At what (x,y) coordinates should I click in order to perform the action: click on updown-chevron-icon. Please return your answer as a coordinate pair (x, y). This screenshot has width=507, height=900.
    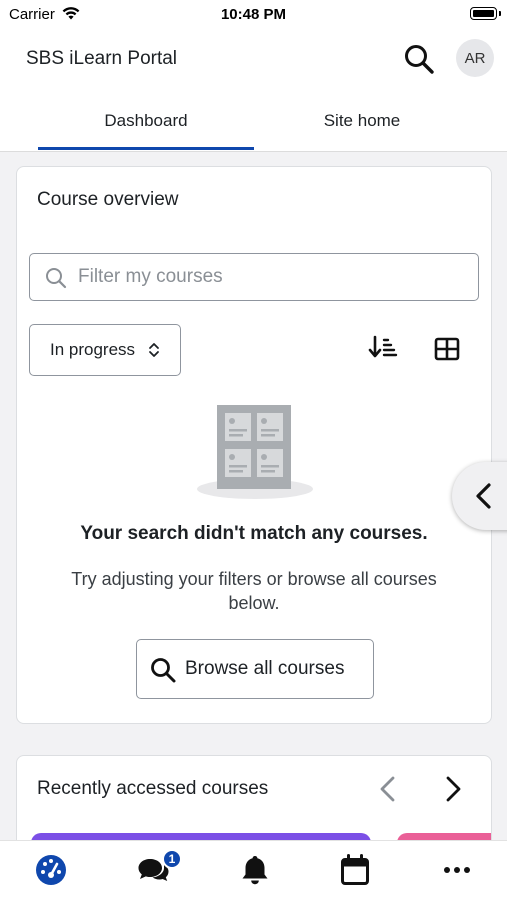
    Looking at the image, I should click on (154, 350).